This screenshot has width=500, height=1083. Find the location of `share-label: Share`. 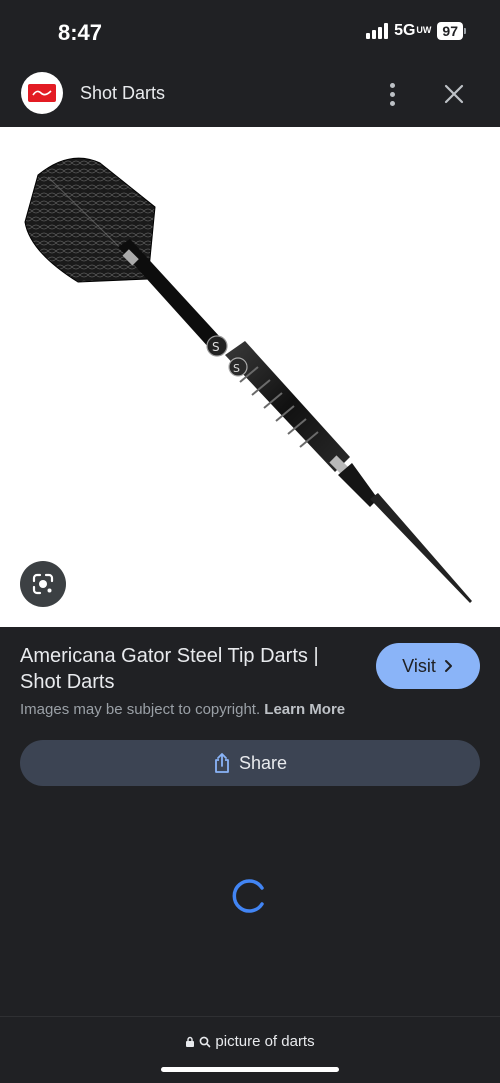

share-label: Share is located at coordinates (263, 762).